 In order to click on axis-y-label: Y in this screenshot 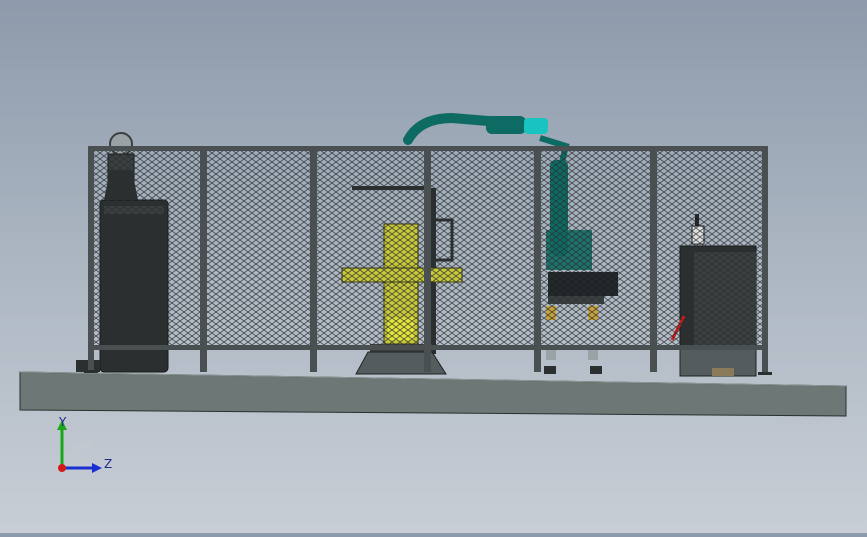, I will do `click(62, 422)`.